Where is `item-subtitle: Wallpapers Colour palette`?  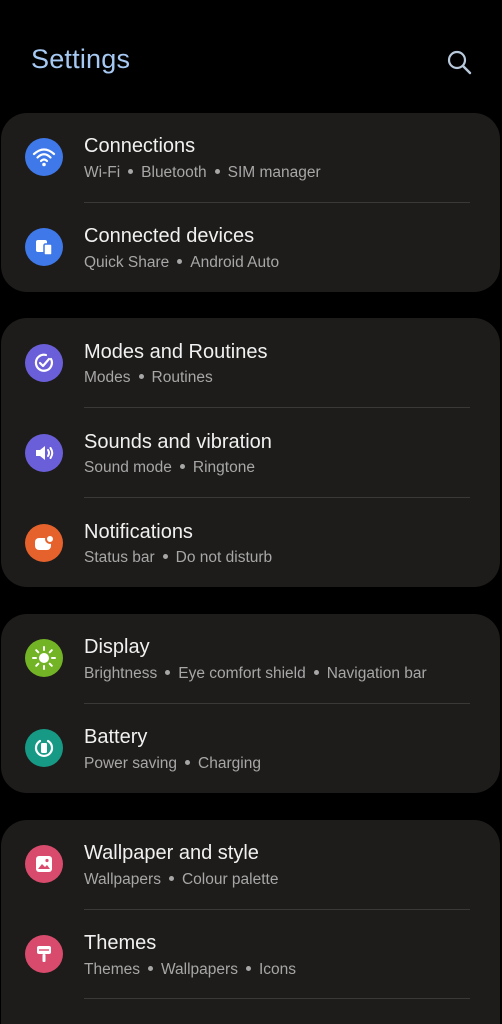
item-subtitle: Wallpapers Colour palette is located at coordinates (181, 880).